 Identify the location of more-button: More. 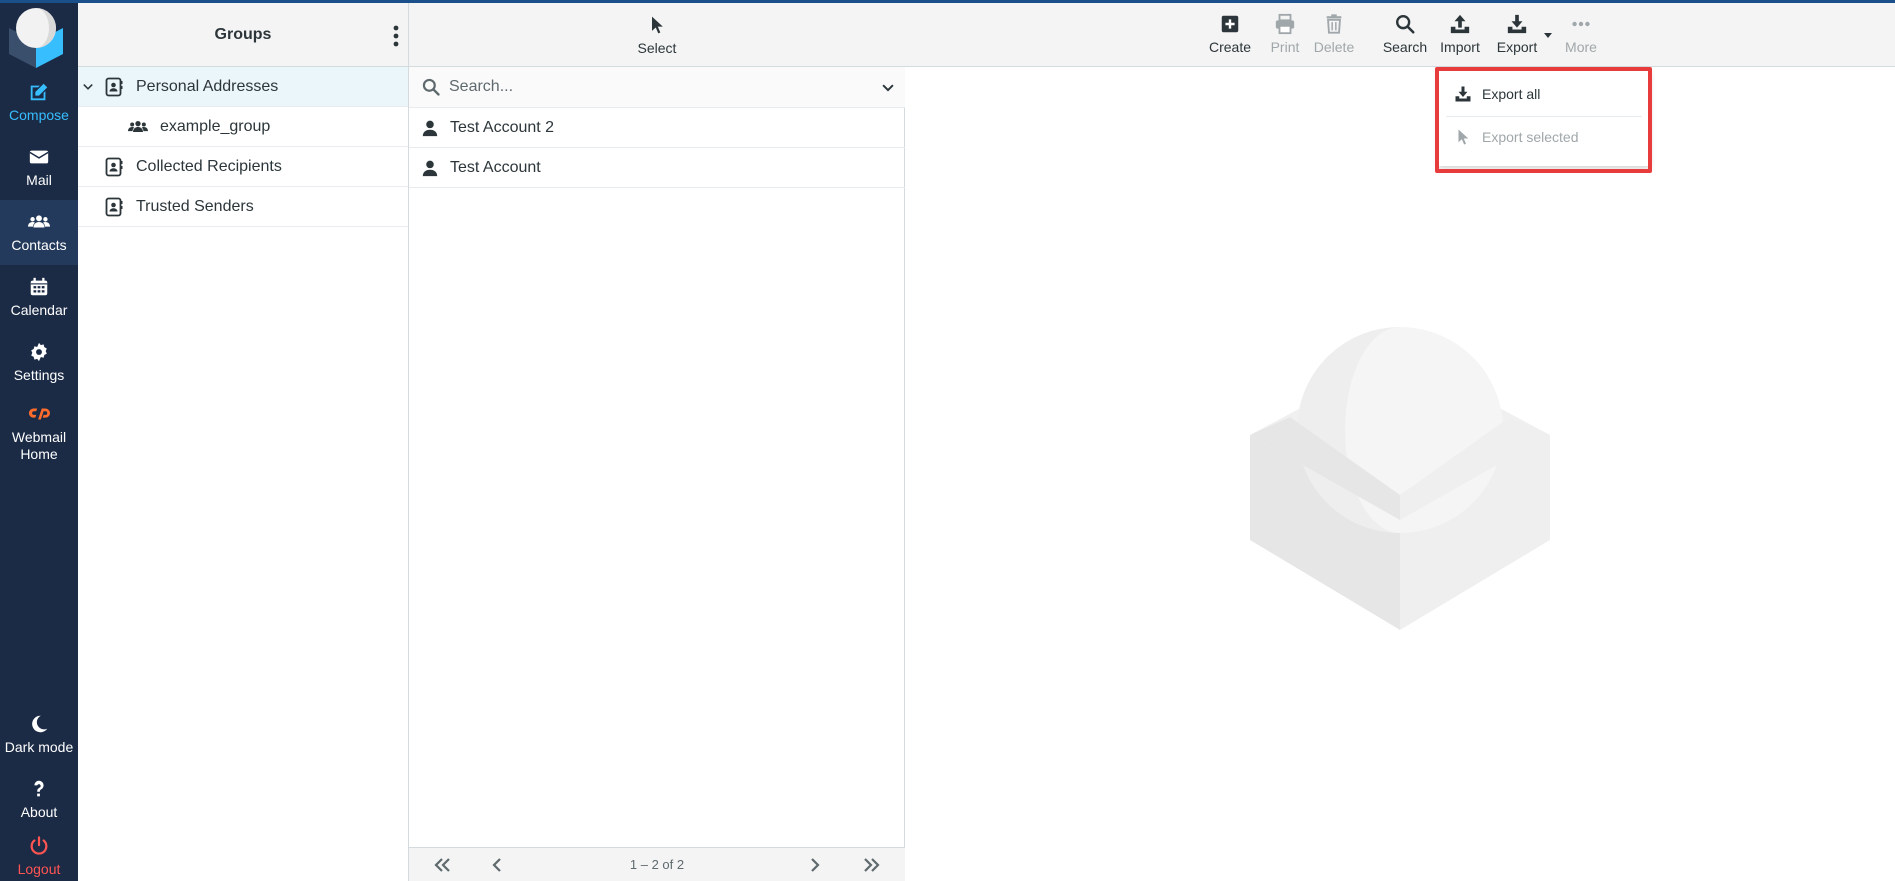
(1581, 38).